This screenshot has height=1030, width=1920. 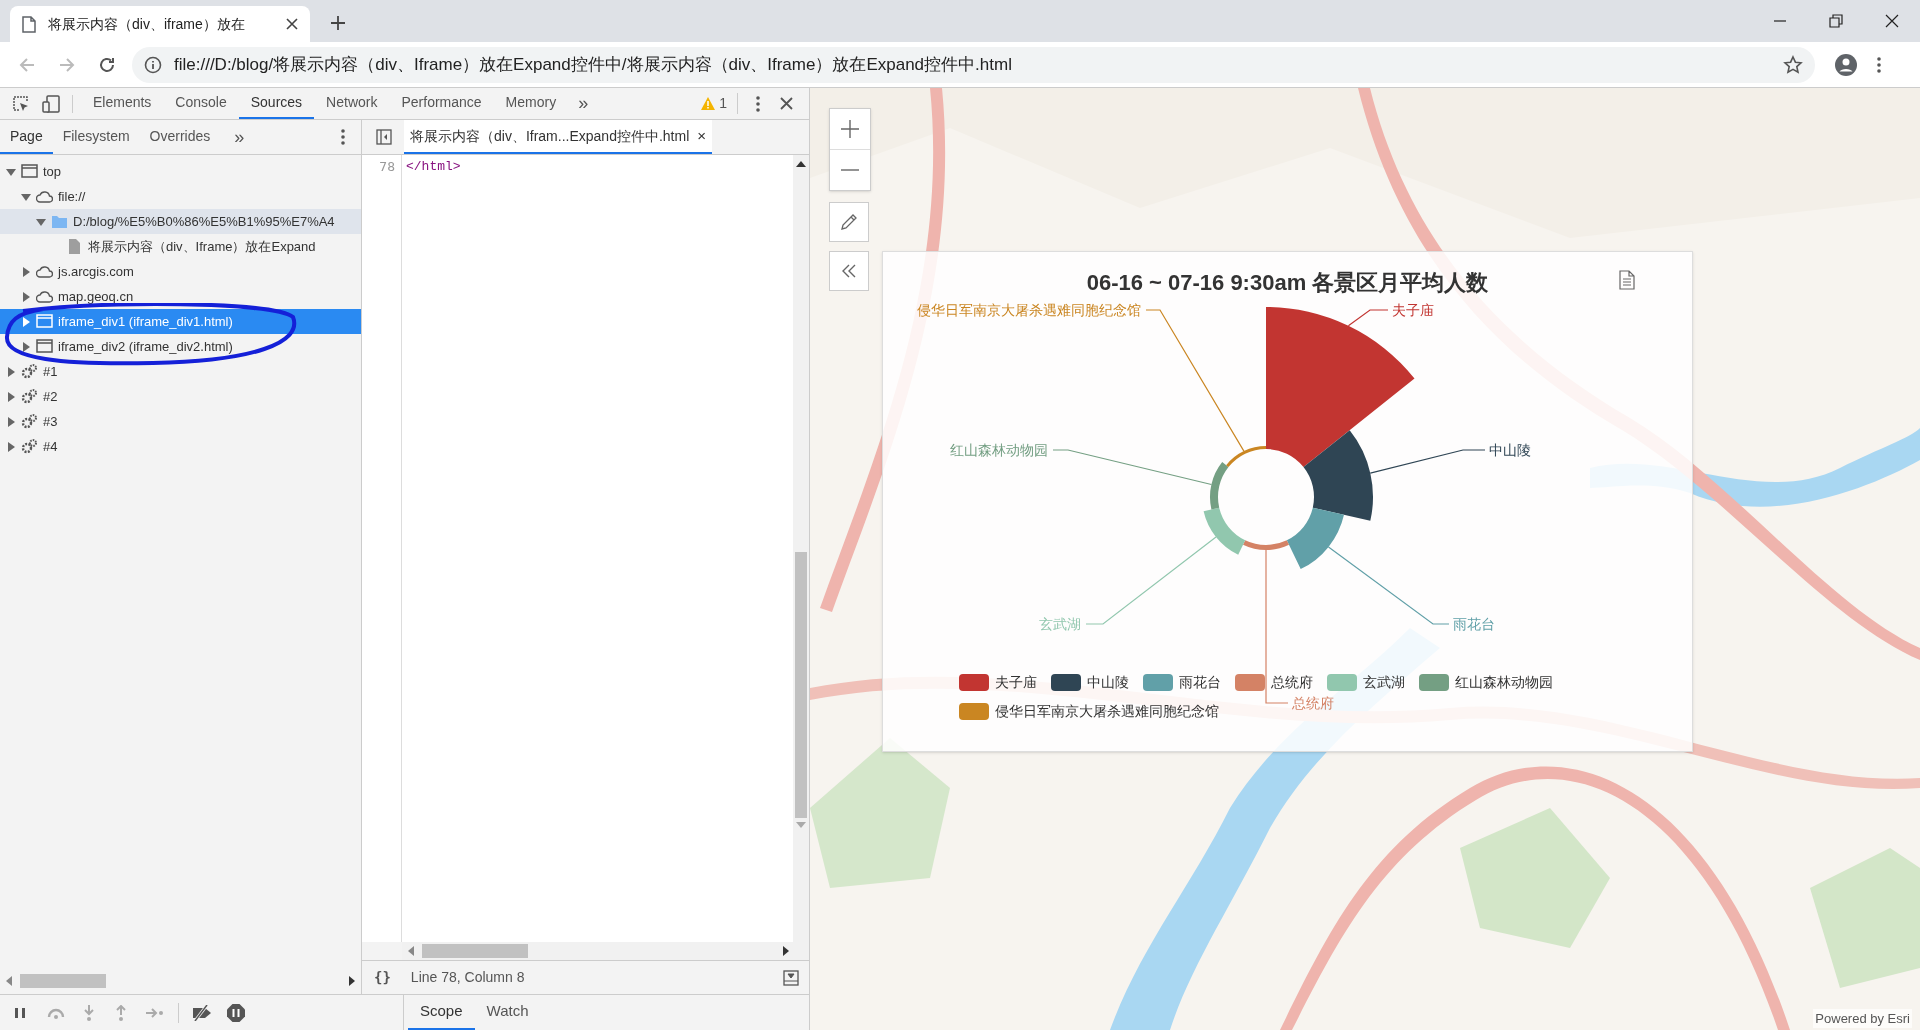 What do you see at coordinates (441, 1012) in the screenshot?
I see `sidebar-tab: Scope` at bounding box center [441, 1012].